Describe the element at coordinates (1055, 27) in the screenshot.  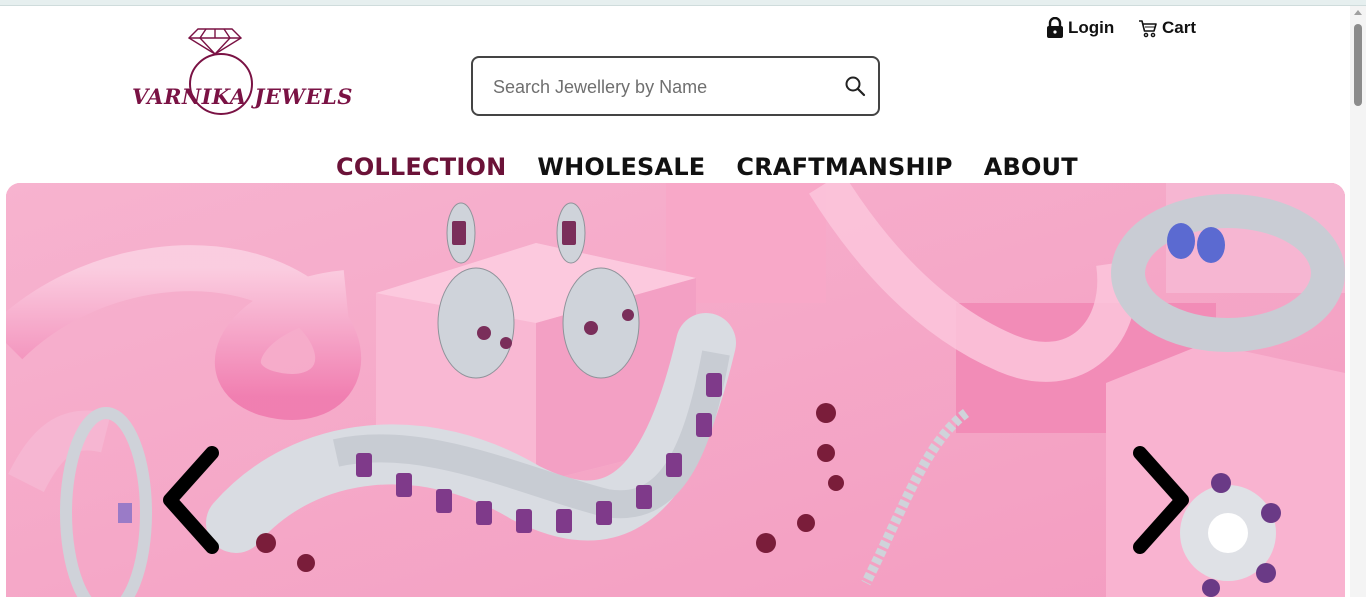
I see `lock-icon` at that location.